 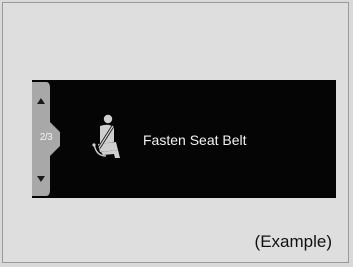 I want to click on page-scroll-tab: 2/3, so click(x=47, y=139).